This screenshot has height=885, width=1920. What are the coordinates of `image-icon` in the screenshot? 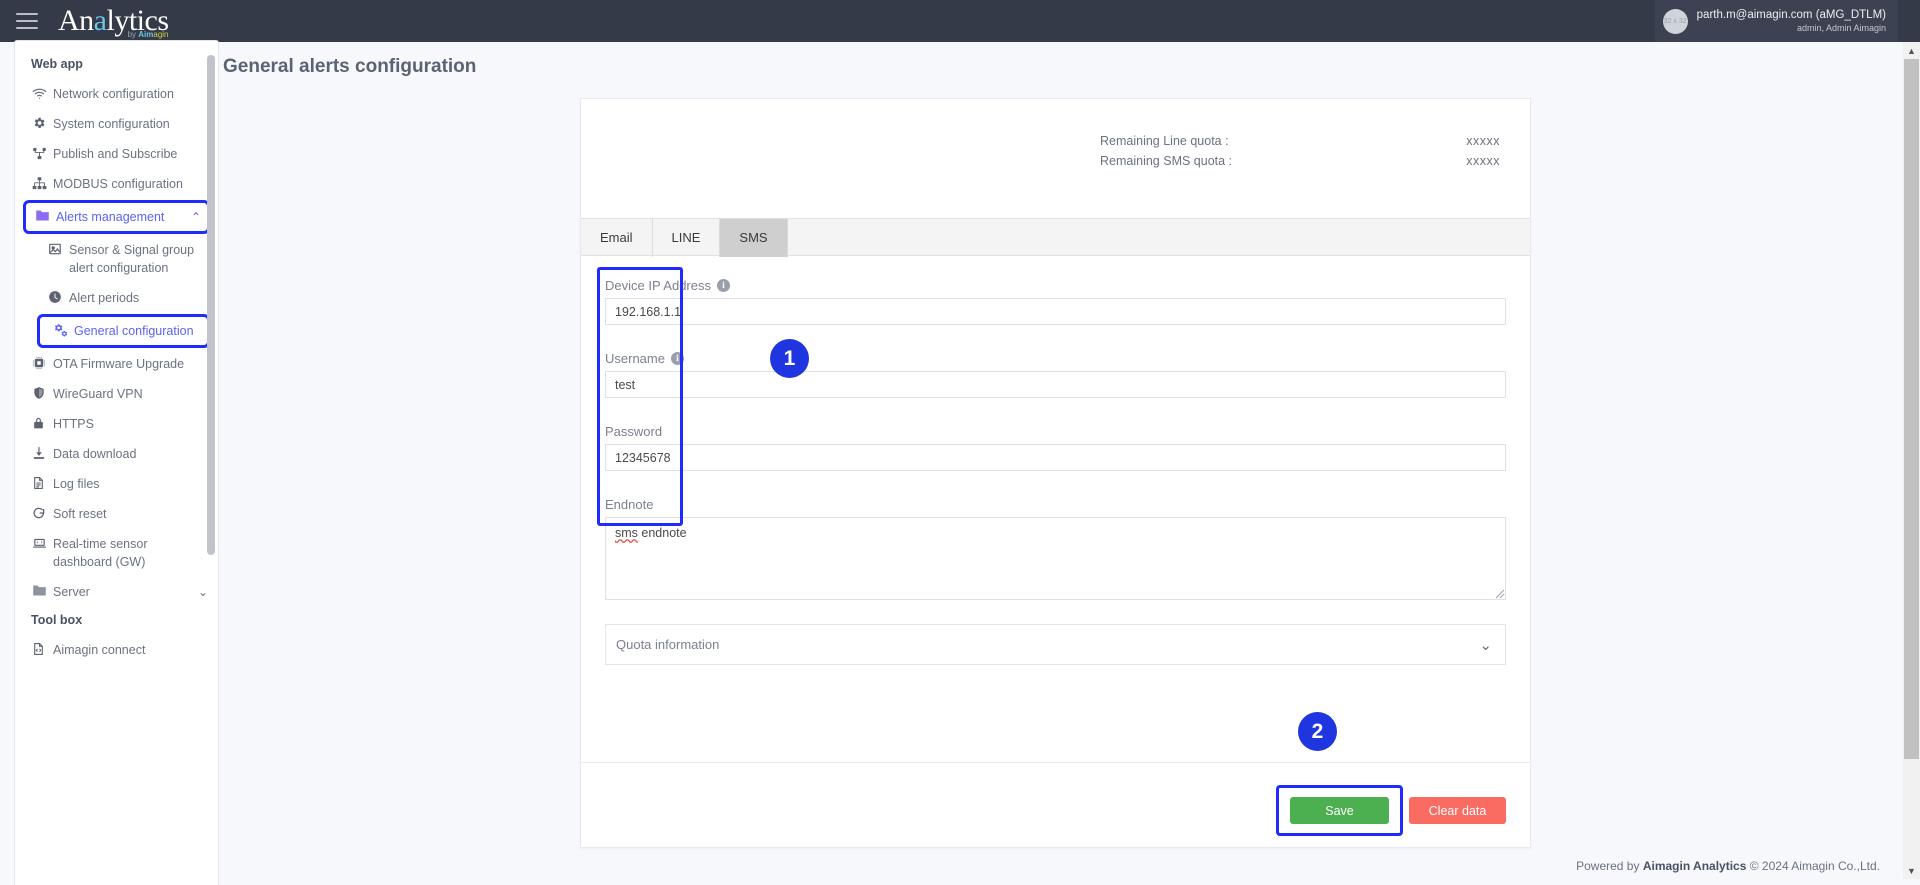 It's located at (58, 248).